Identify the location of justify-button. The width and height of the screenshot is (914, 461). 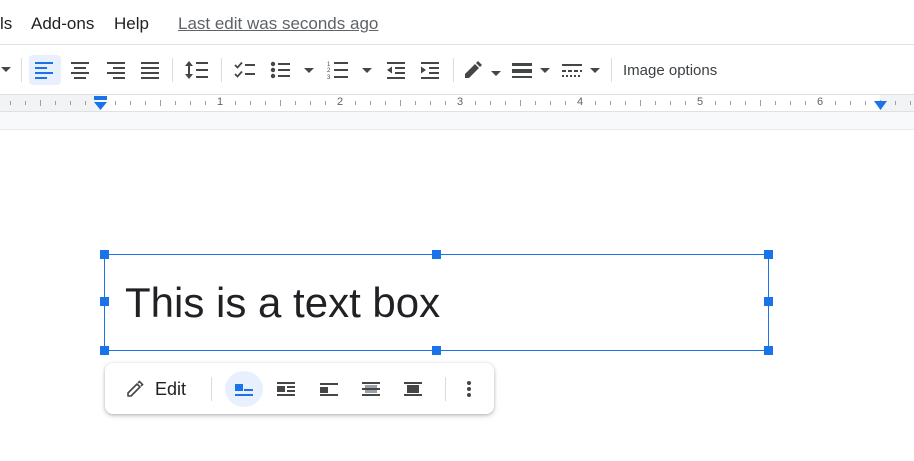
(150, 70).